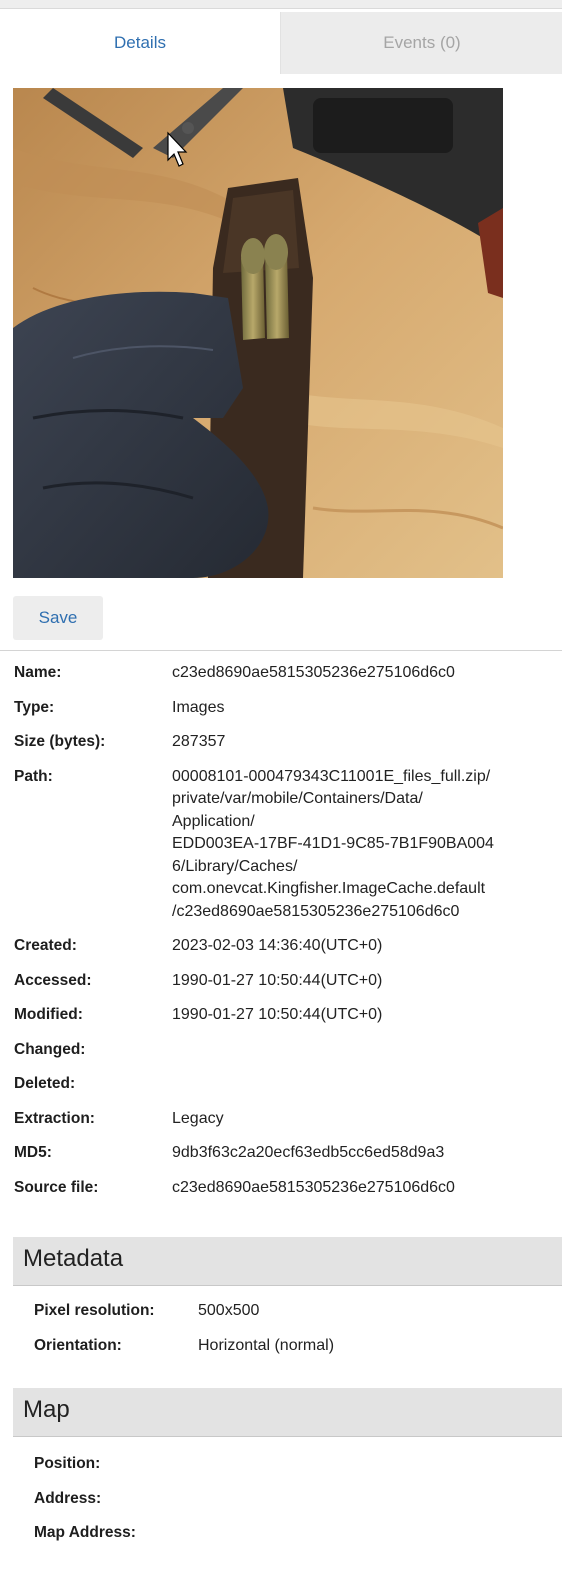 The width and height of the screenshot is (562, 1575). I want to click on property-row: MD5: 9db3f63c2a20ecf63edb5cc6ed58d9a3, so click(288, 1153).